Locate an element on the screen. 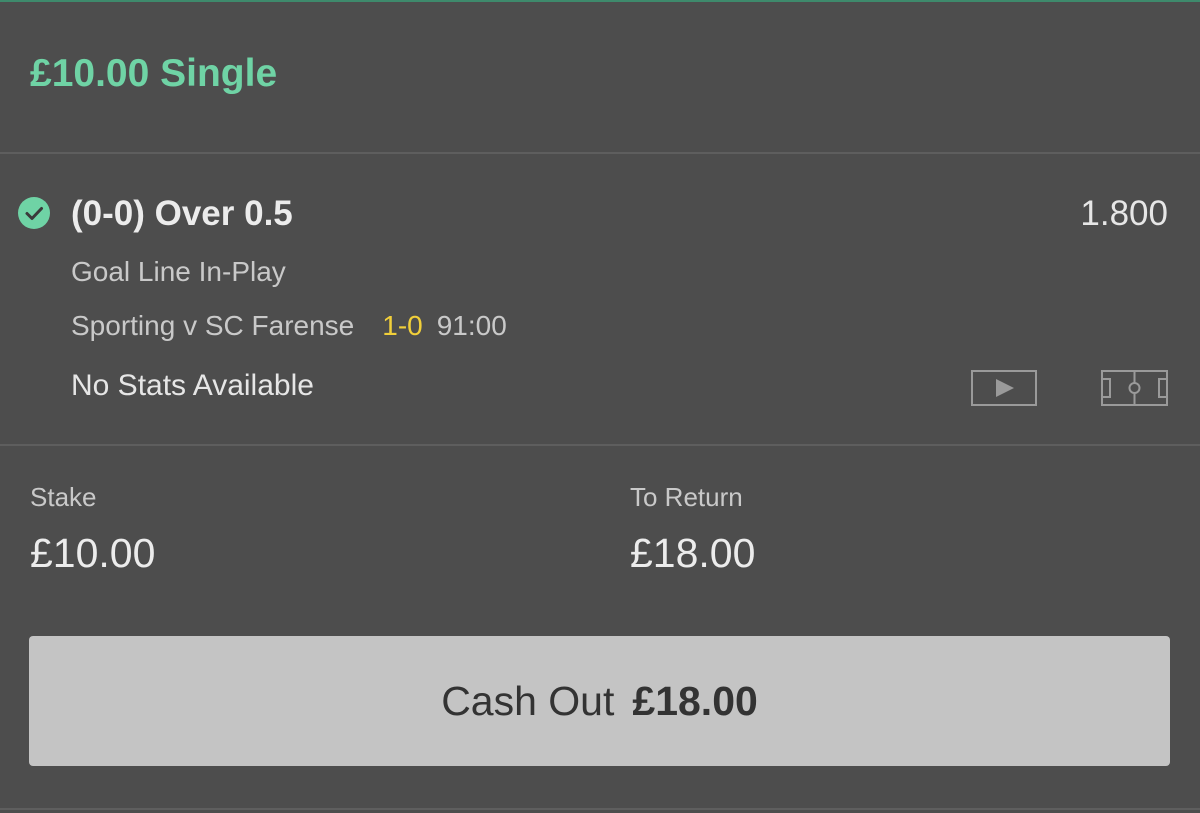  to-return-label: To Return is located at coordinates (686, 497).